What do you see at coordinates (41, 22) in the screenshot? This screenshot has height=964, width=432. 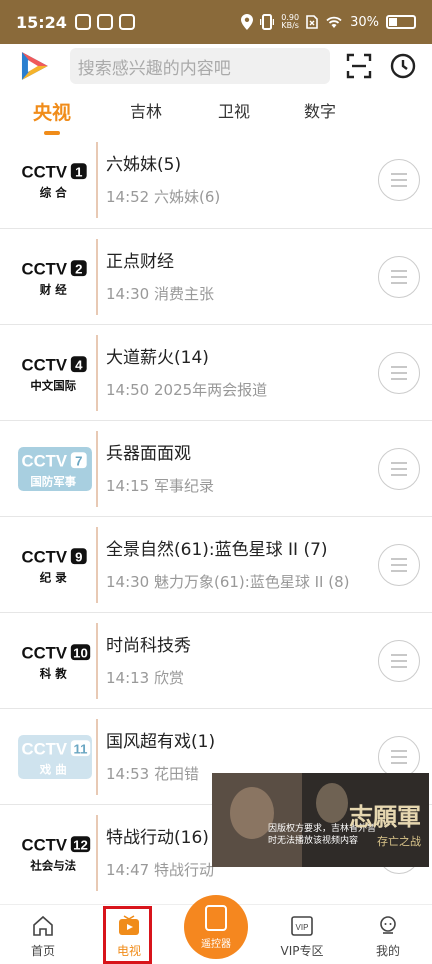 I see `status-time: 15:24` at bounding box center [41, 22].